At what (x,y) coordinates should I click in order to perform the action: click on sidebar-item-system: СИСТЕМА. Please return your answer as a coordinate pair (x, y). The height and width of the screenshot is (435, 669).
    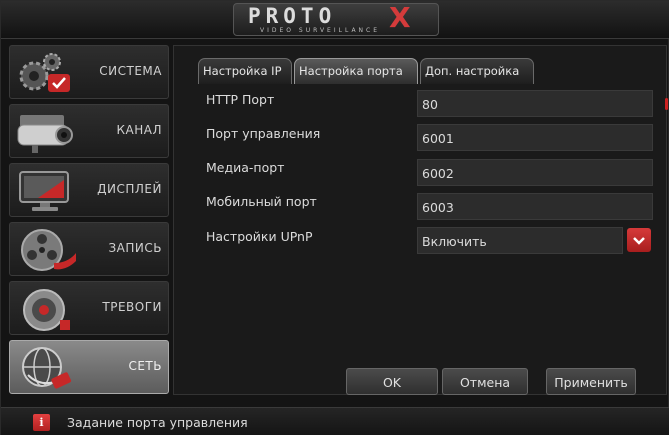
    Looking at the image, I should click on (89, 72).